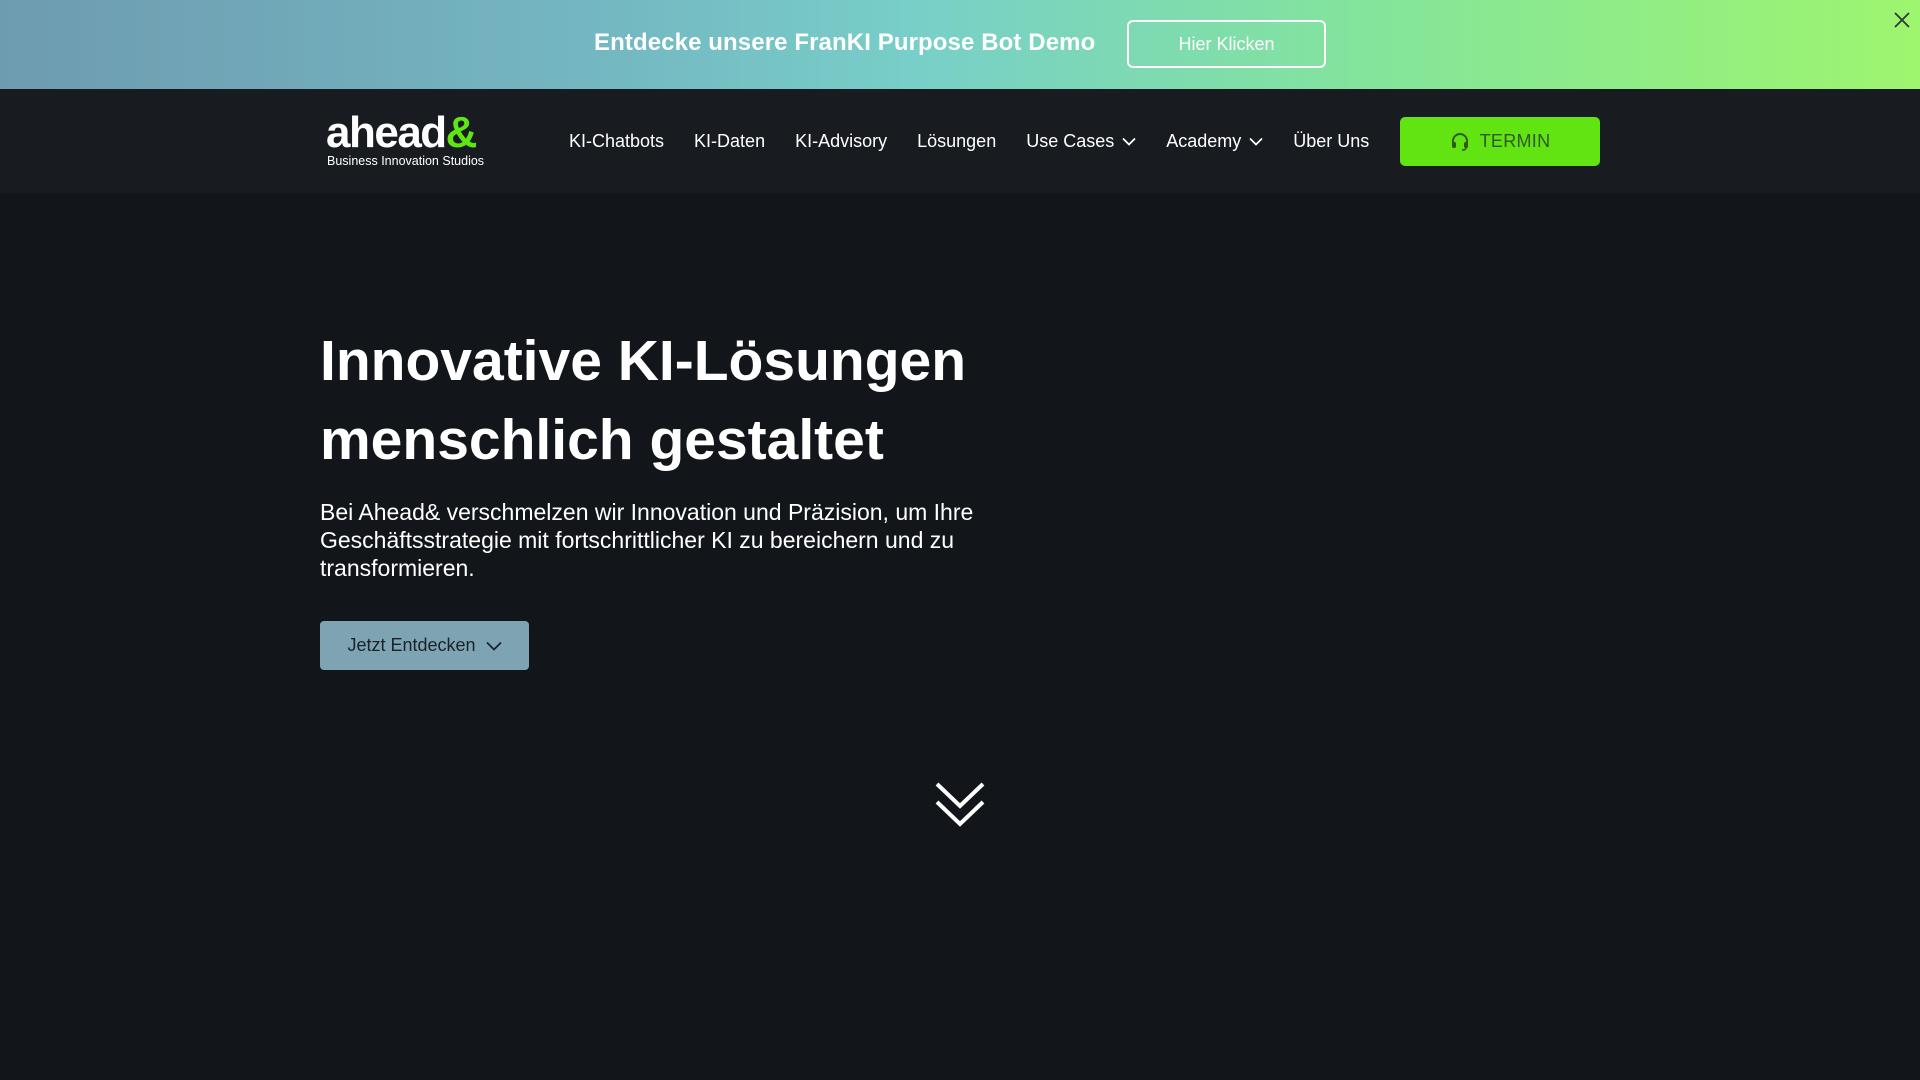 The height and width of the screenshot is (1080, 1920). What do you see at coordinates (845, 42) in the screenshot?
I see `promo-text: Entdecke unsere FranKI Purpose Bot Demo` at bounding box center [845, 42].